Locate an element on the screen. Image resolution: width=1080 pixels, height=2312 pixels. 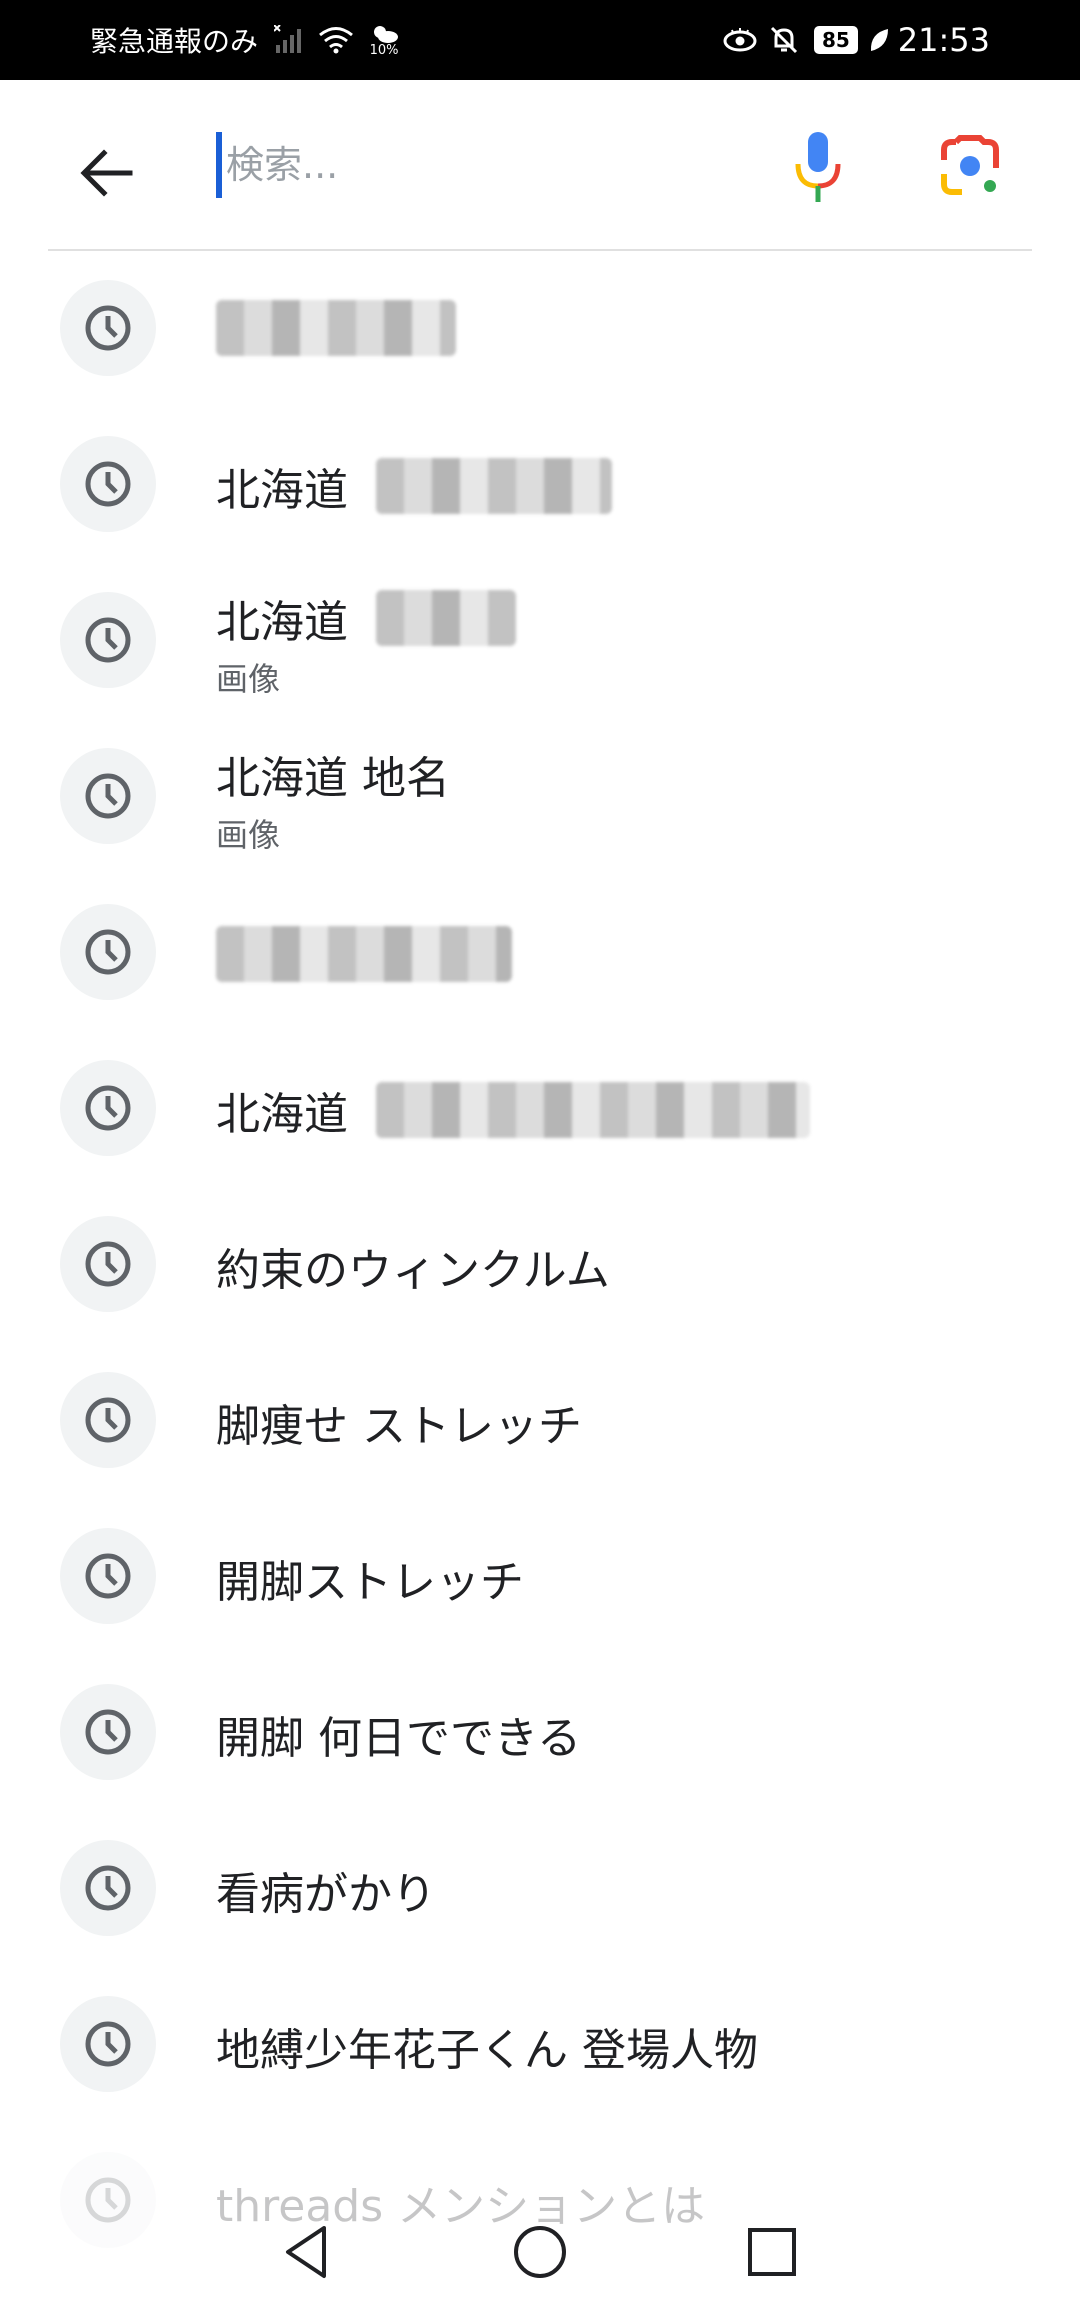
history-item-text: 看病がかり is located at coordinates (326, 1894).